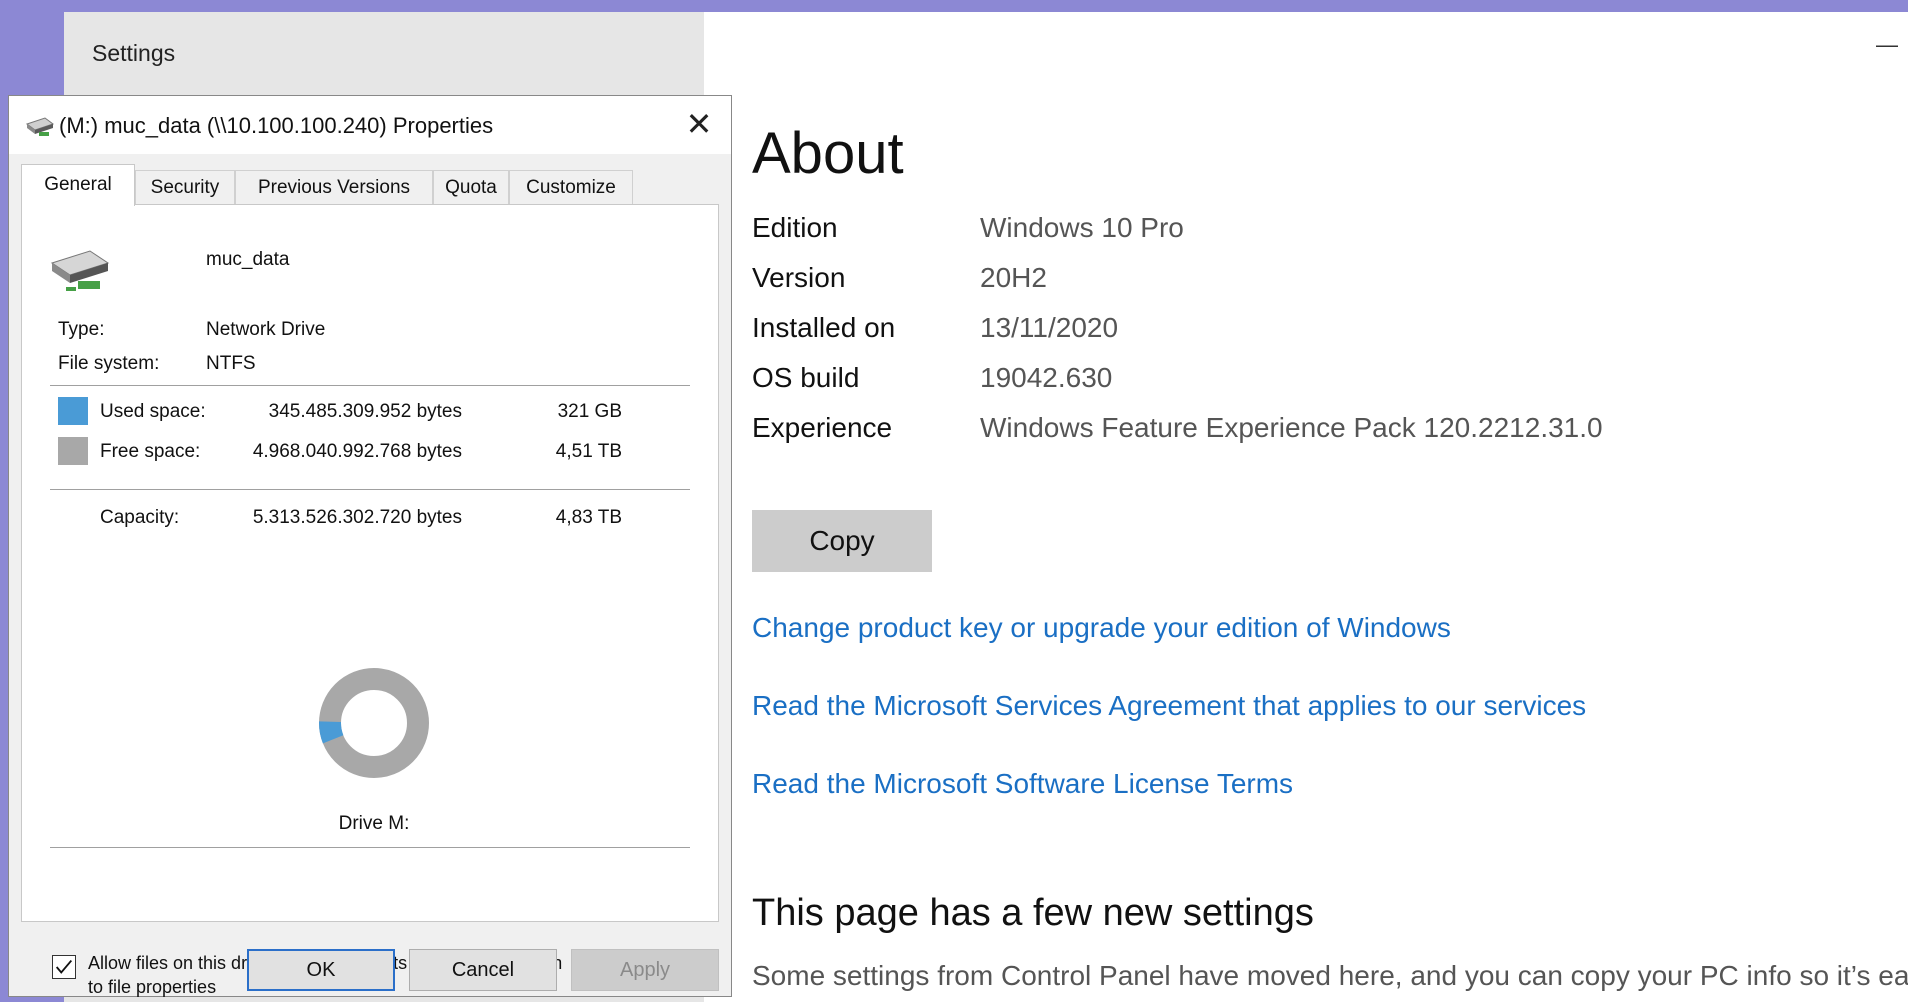 The image size is (1908, 1002). Describe the element at coordinates (828, 153) in the screenshot. I see `page-title: About` at that location.